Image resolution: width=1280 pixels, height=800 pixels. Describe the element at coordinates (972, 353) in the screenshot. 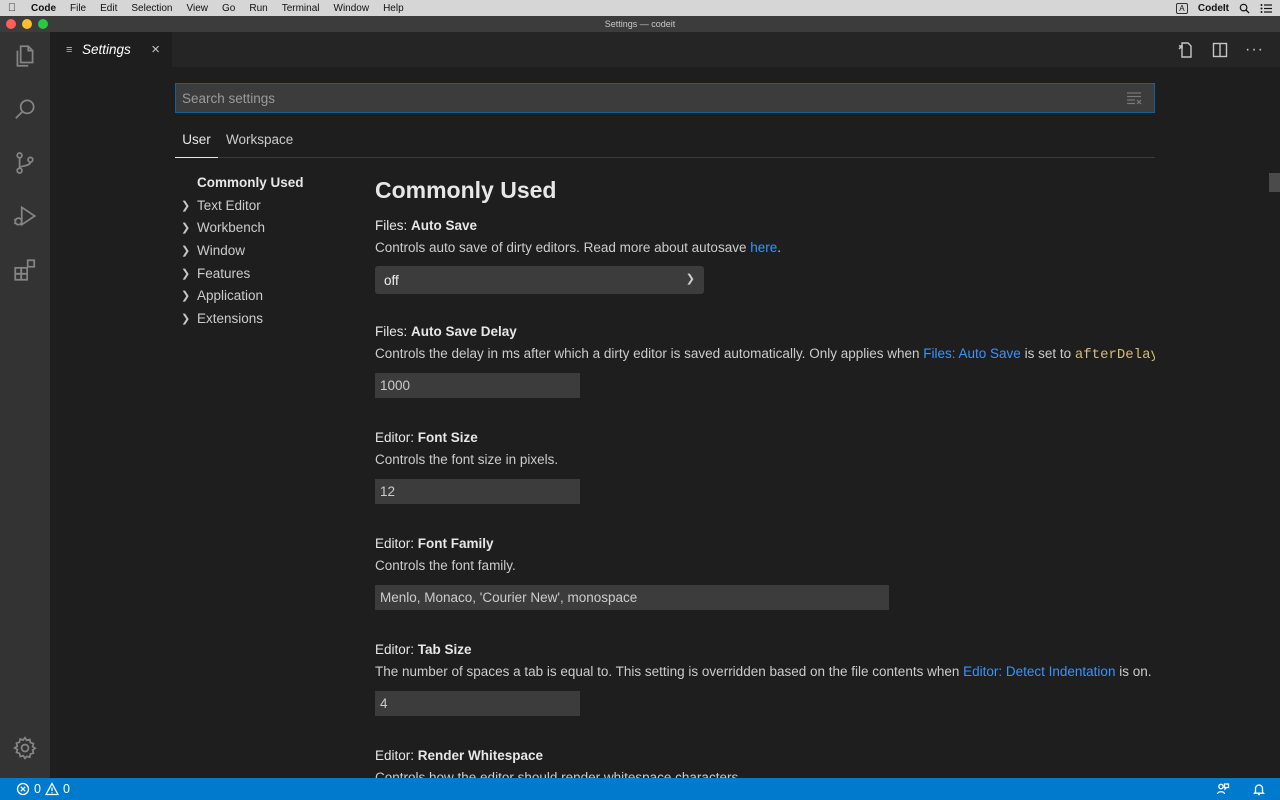

I see `auto-save-setting-link: Files: Auto Save` at that location.